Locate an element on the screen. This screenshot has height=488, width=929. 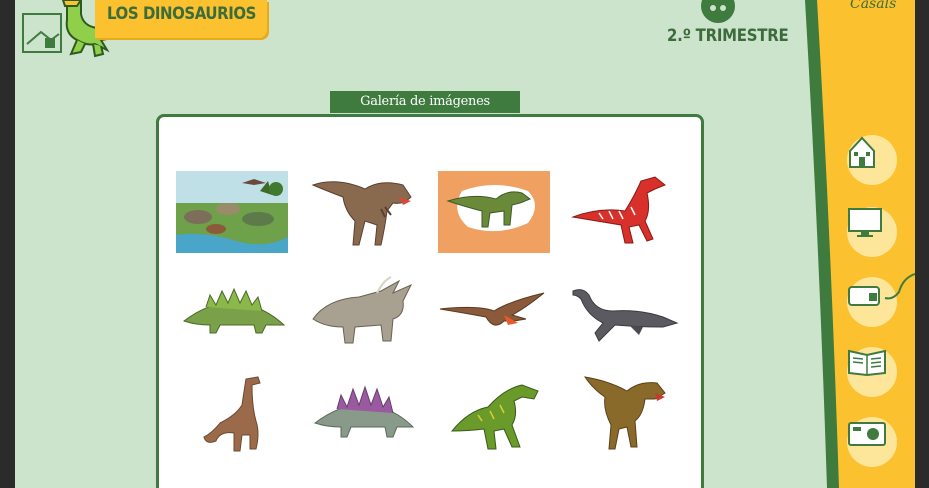
gallery-item-triceratops is located at coordinates (363, 312).